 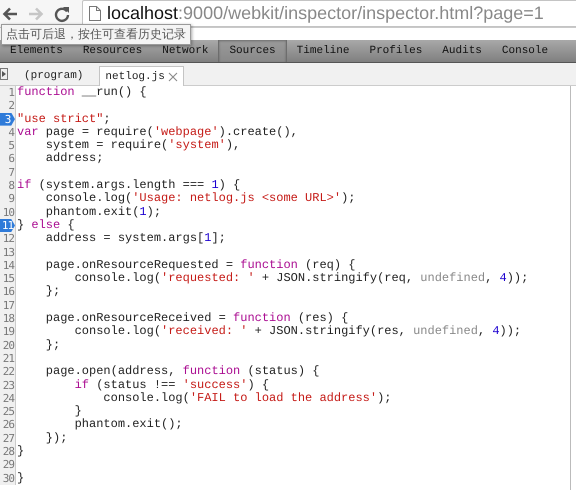 I want to click on line-number: 25, so click(x=8, y=411).